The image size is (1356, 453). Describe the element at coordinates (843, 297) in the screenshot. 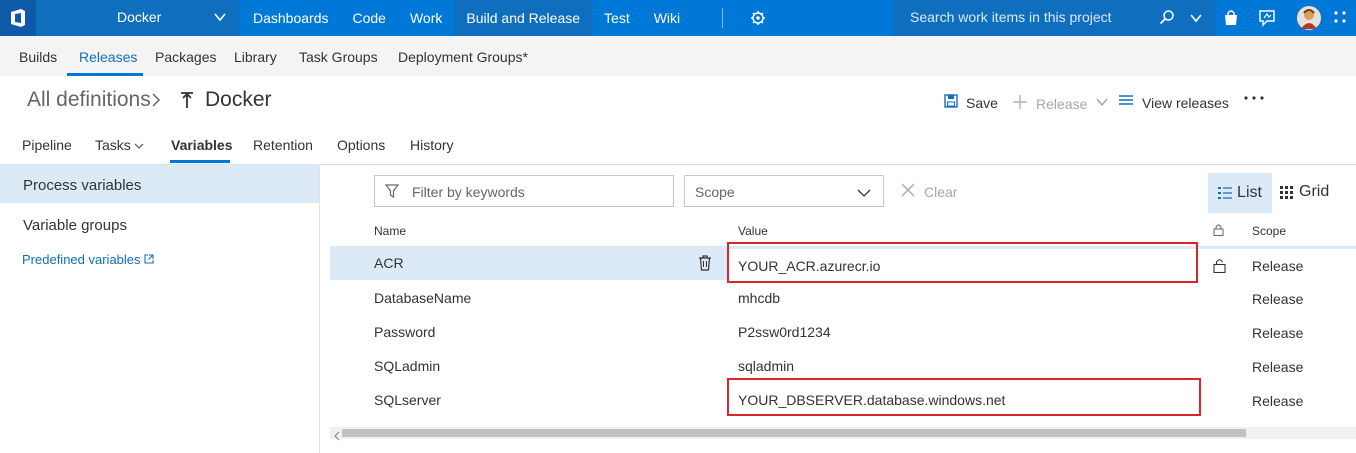

I see `table-row: DatabaseName mhcdb Release` at that location.